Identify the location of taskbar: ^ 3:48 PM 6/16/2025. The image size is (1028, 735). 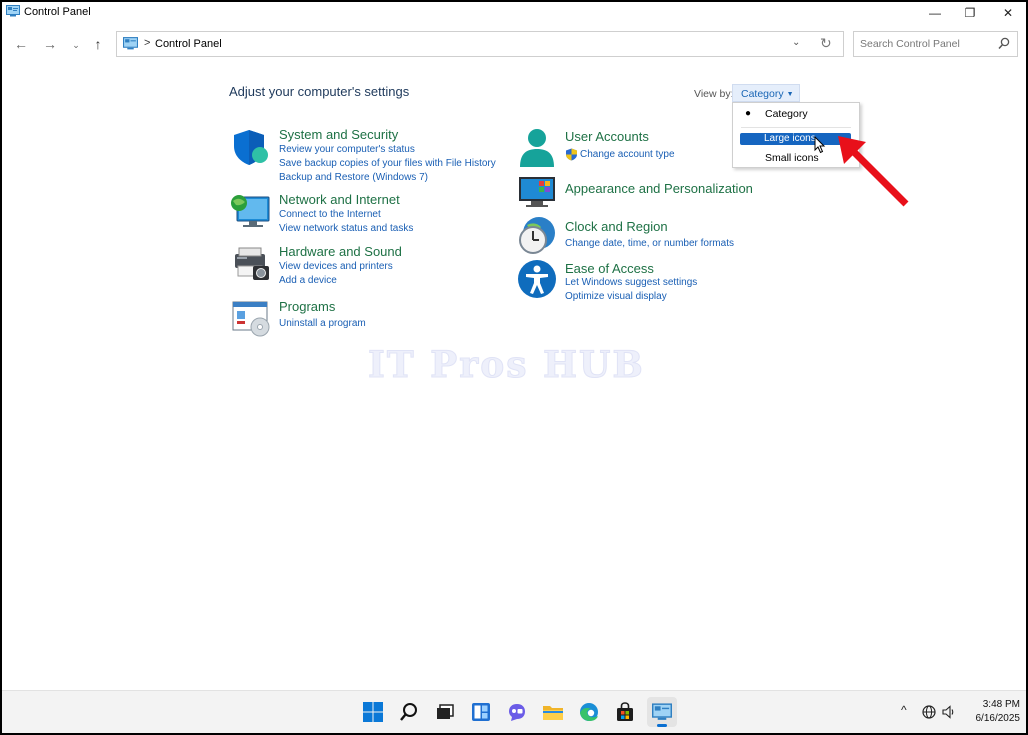
(514, 711).